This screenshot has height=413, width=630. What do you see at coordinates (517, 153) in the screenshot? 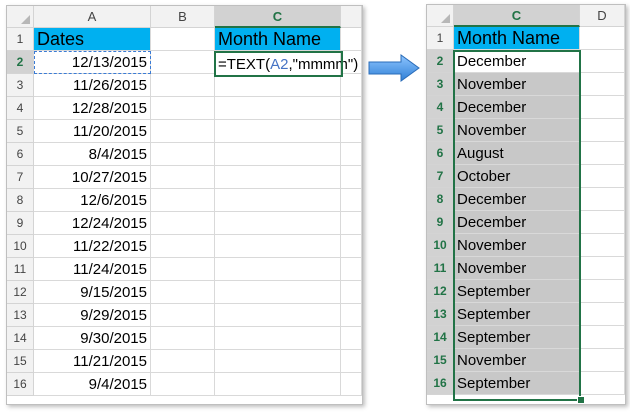
I see `cell-month-name: August` at bounding box center [517, 153].